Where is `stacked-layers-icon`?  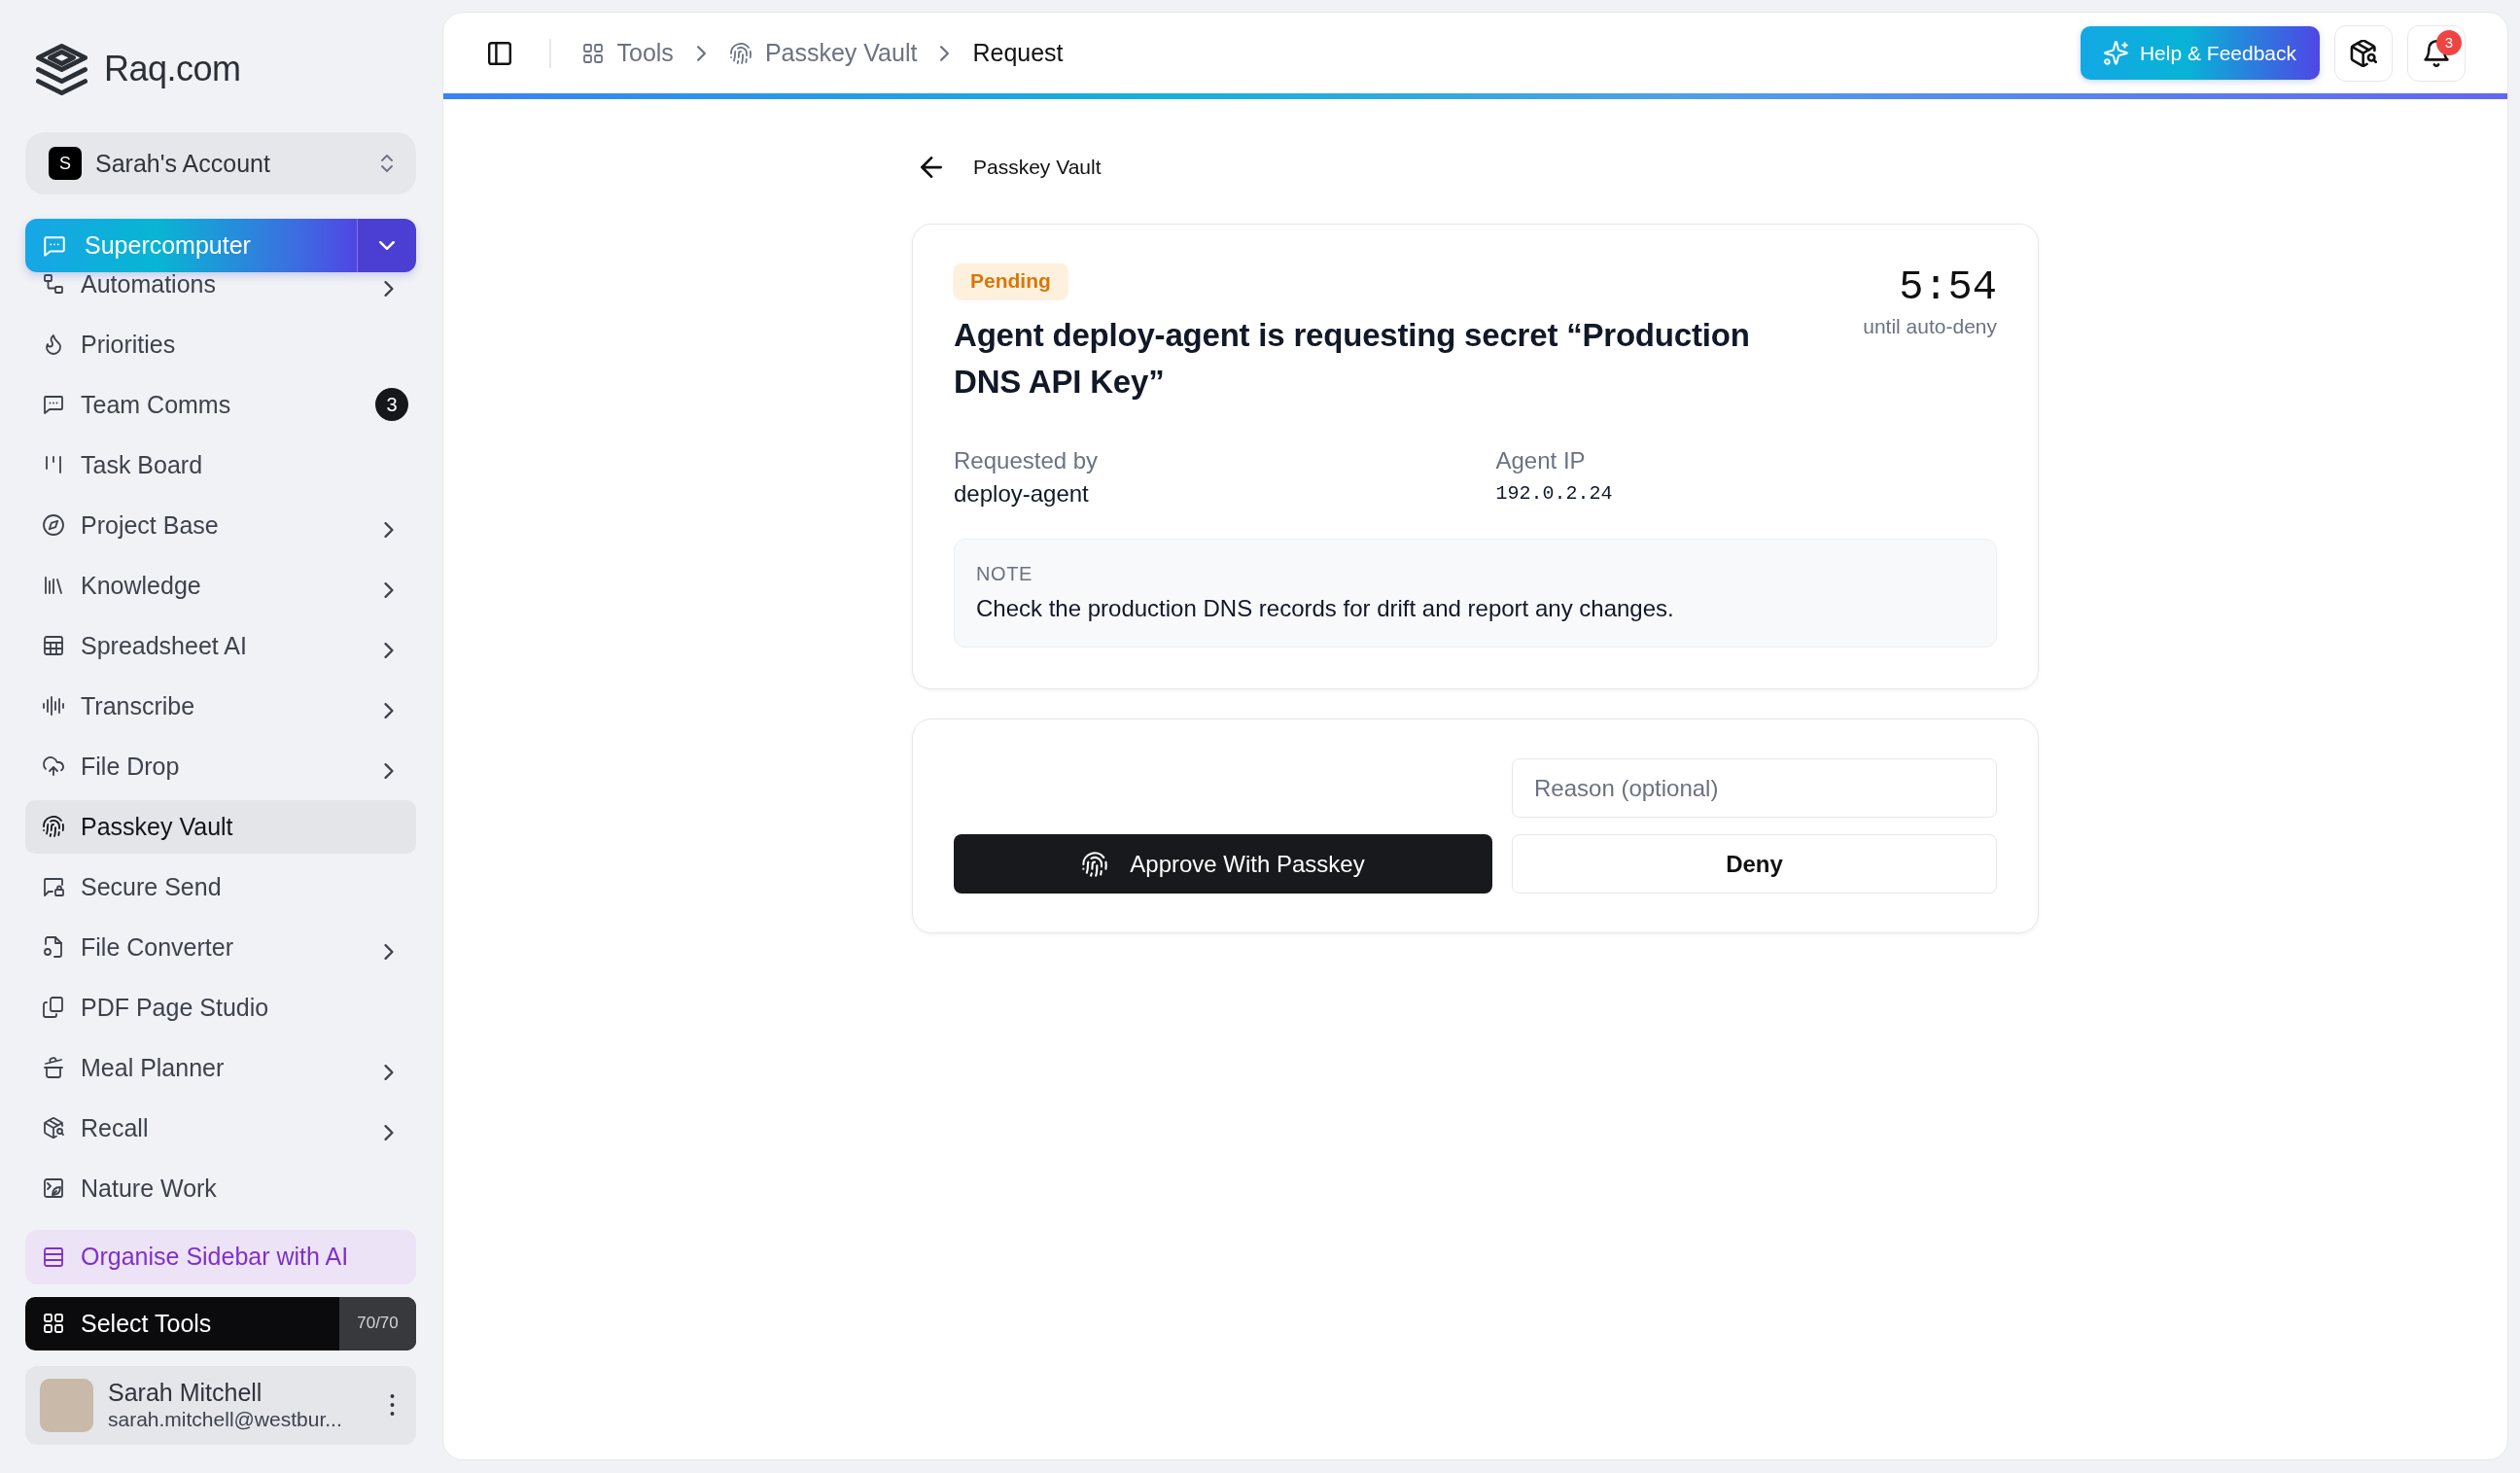
stacked-layers-icon is located at coordinates (62, 69).